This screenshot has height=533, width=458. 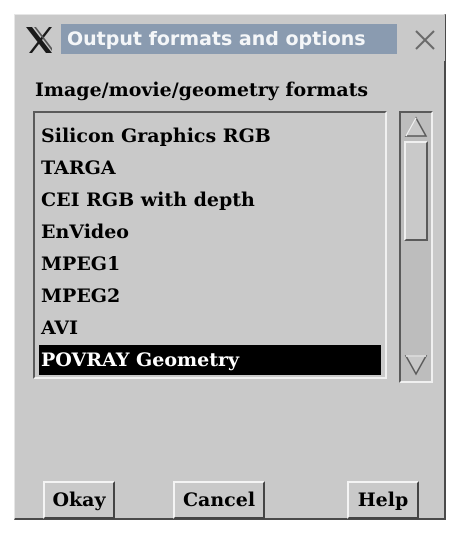 I want to click on title-bar: Output formats and options, so click(x=230, y=38).